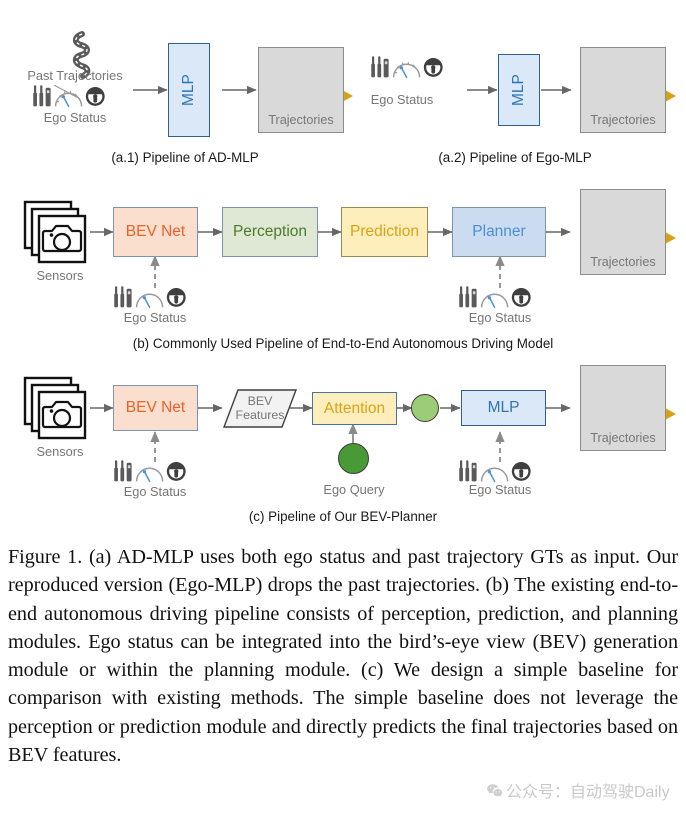 This screenshot has width=686, height=821. What do you see at coordinates (270, 232) in the screenshot?
I see `block-perception: Perception` at bounding box center [270, 232].